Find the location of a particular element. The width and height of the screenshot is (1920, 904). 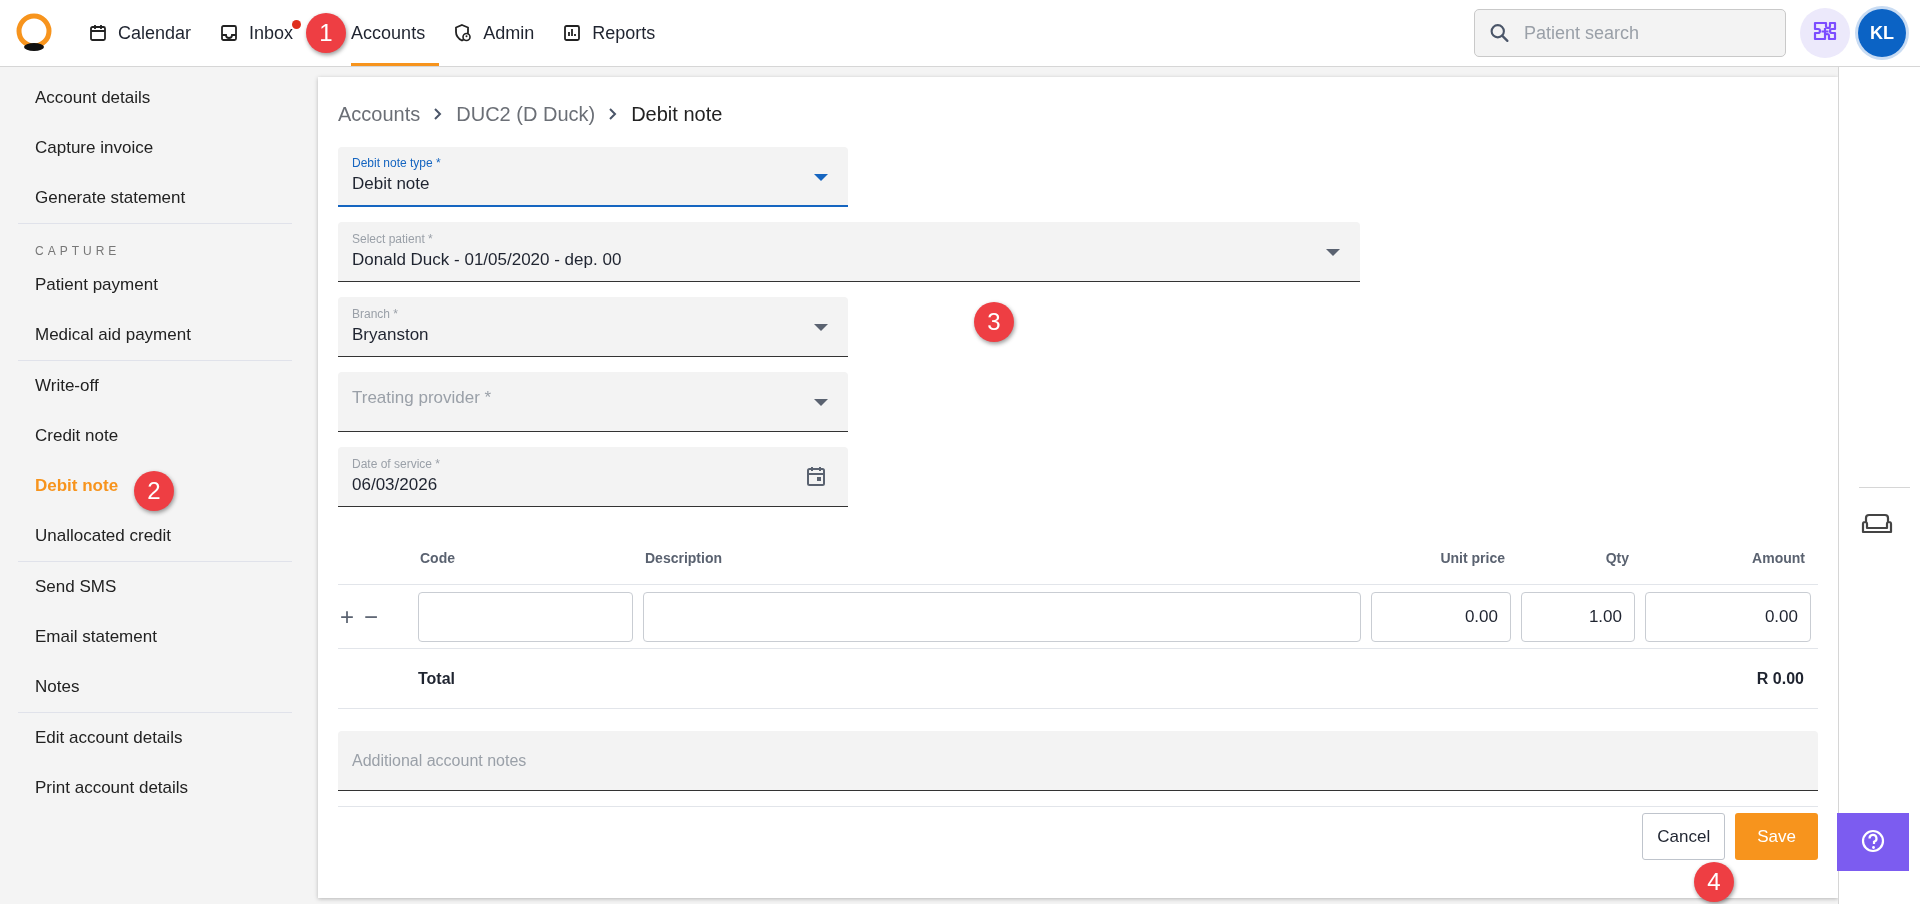

breadcrumb-link: Accounts is located at coordinates (379, 114).